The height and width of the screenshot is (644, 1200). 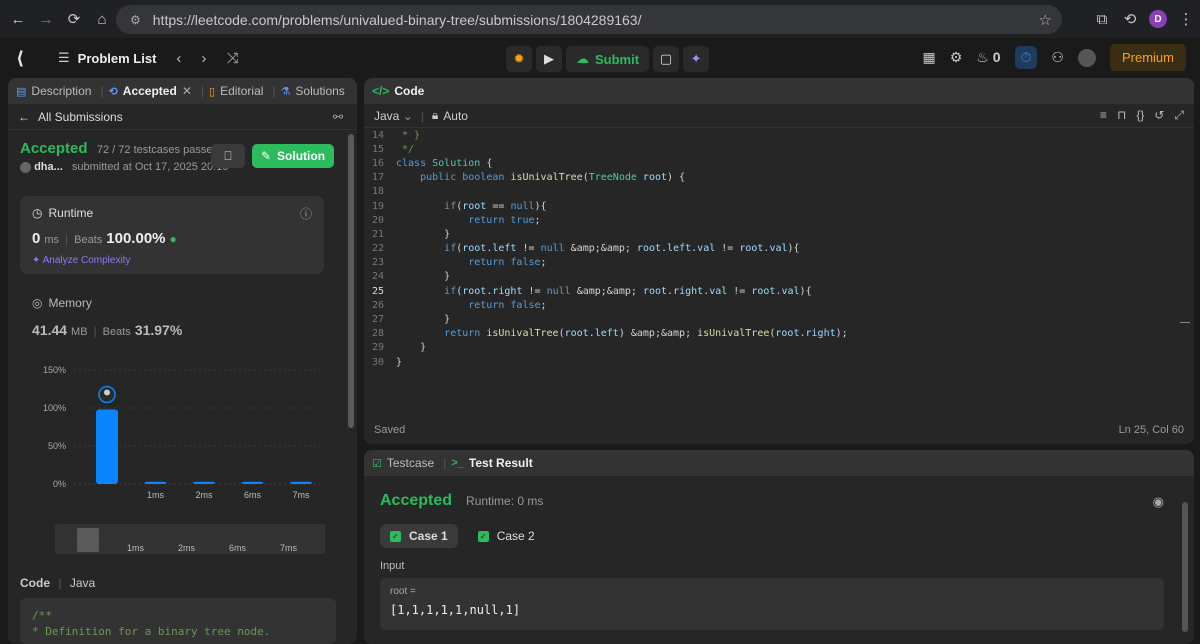 What do you see at coordinates (88, 540) in the screenshot?
I see `range-handle` at bounding box center [88, 540].